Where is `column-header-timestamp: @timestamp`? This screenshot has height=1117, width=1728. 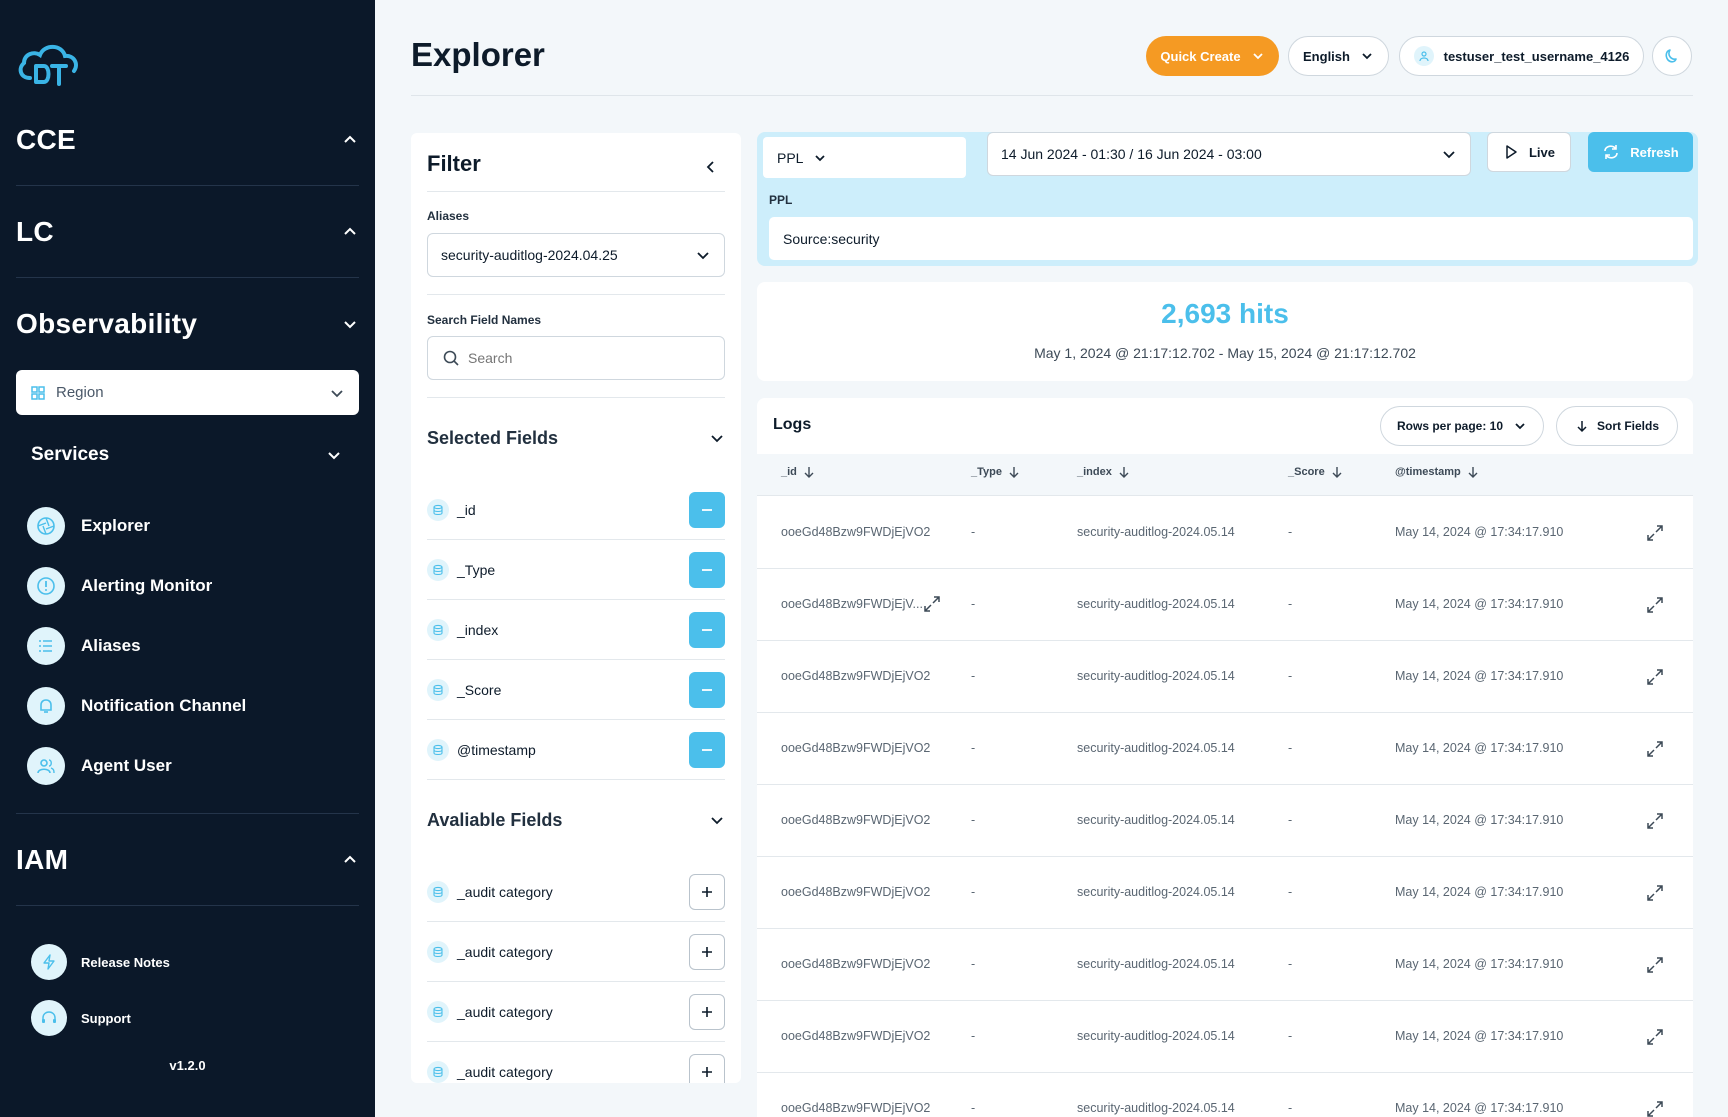
column-header-timestamp: @timestamp is located at coordinates (1437, 472).